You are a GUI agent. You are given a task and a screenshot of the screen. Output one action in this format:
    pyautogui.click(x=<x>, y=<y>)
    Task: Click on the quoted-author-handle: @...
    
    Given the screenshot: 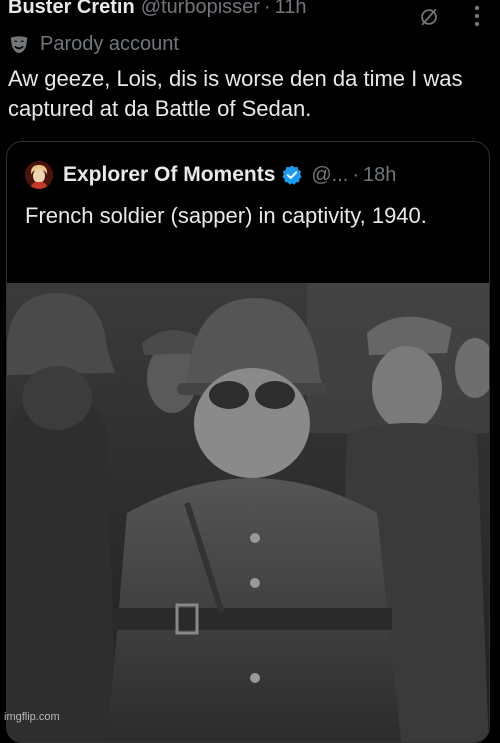 What is the action you would take?
    pyautogui.click(x=329, y=175)
    